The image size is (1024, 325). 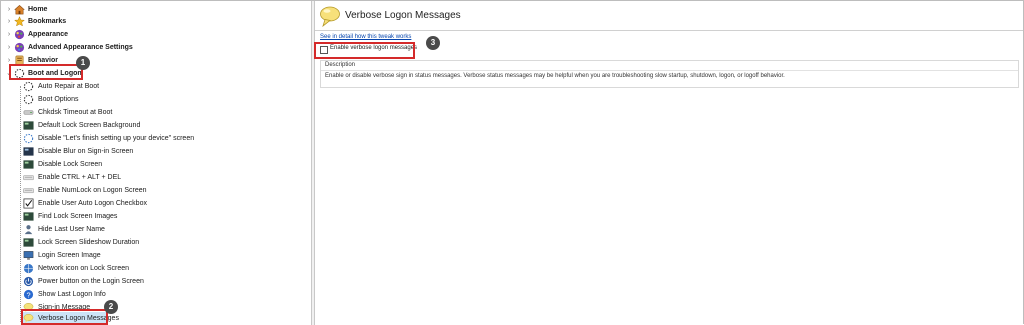 What do you see at coordinates (70, 164) in the screenshot?
I see `tree-item-label: Disable Lock Screen` at bounding box center [70, 164].